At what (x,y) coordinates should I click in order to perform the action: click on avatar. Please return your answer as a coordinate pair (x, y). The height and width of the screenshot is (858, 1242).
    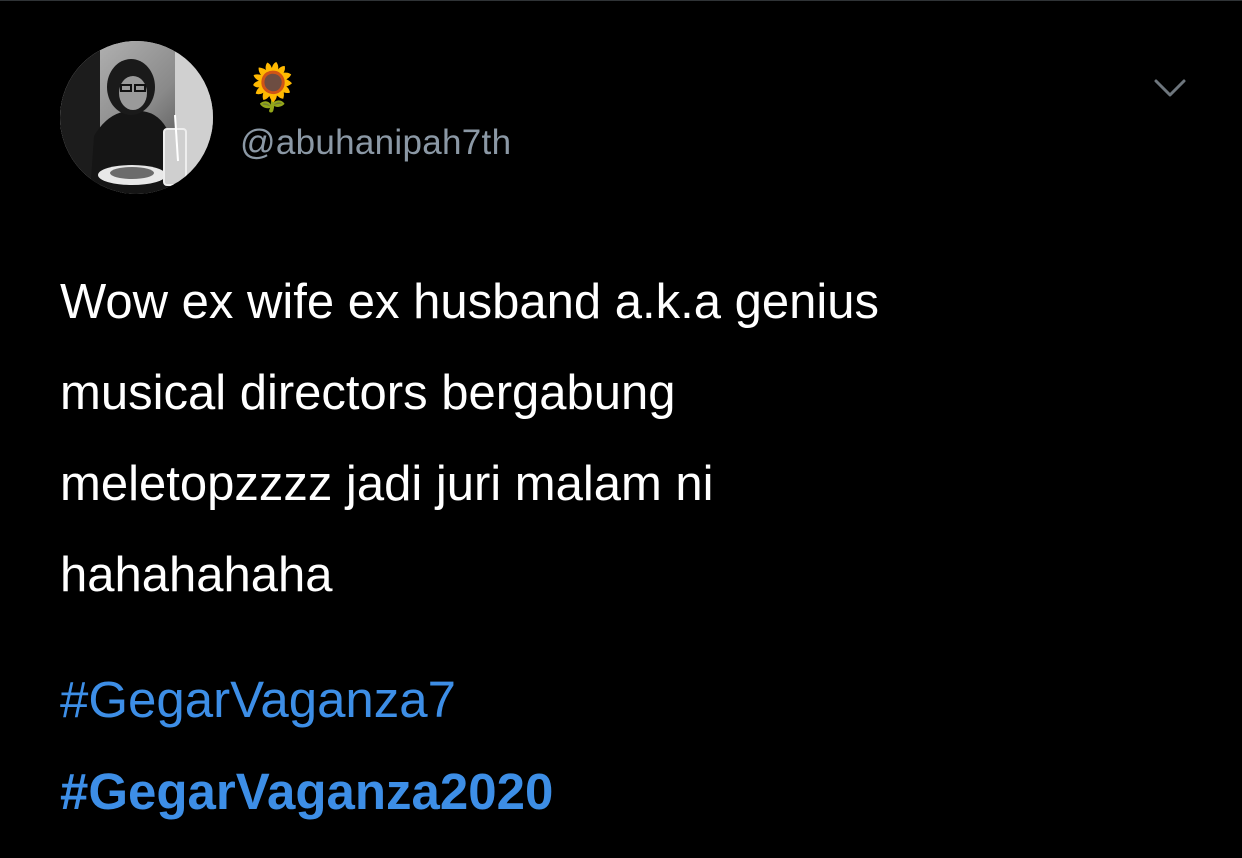
    Looking at the image, I should click on (136, 117).